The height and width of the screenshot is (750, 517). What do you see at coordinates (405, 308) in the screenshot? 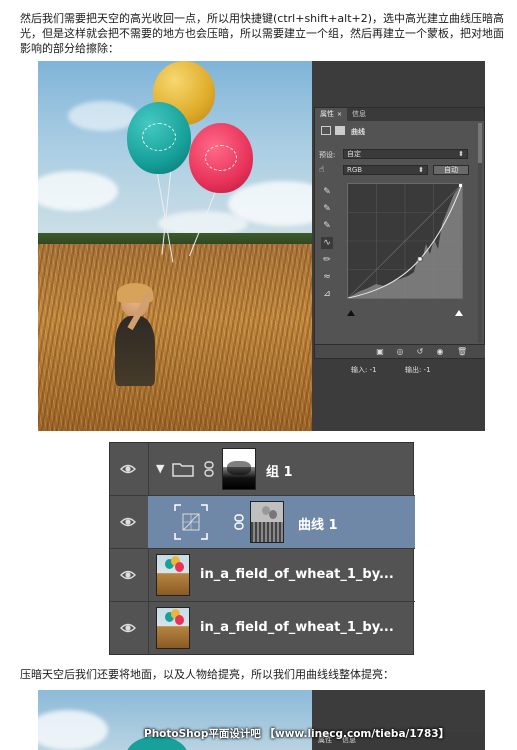
I see `input-slider` at bounding box center [405, 308].